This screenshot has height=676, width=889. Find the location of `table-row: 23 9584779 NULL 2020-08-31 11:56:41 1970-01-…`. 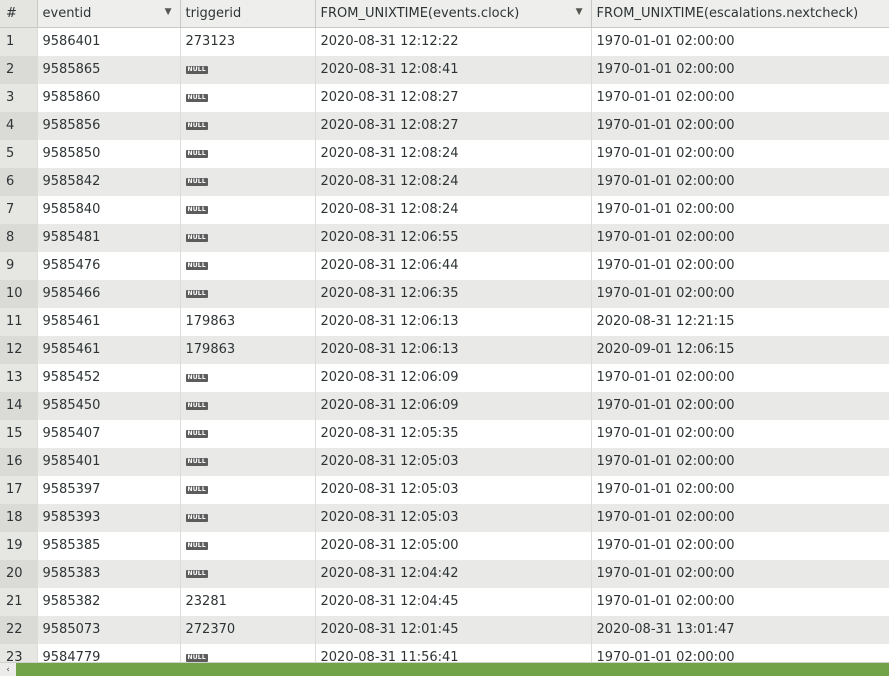

table-row: 23 9584779 NULL 2020-08-31 11:56:41 1970-01-… is located at coordinates (444, 652).